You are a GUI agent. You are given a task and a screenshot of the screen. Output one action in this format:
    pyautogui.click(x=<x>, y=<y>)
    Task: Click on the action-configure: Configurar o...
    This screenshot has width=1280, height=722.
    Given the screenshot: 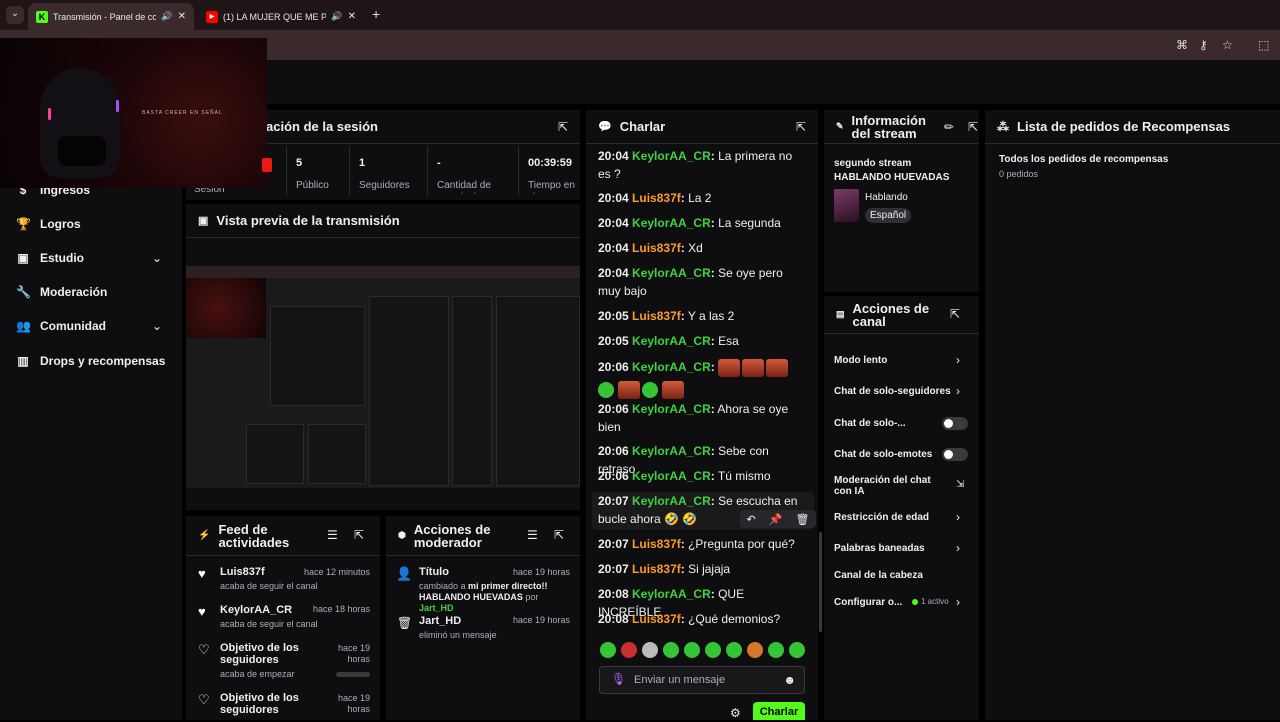 What is the action you would take?
    pyautogui.click(x=868, y=602)
    